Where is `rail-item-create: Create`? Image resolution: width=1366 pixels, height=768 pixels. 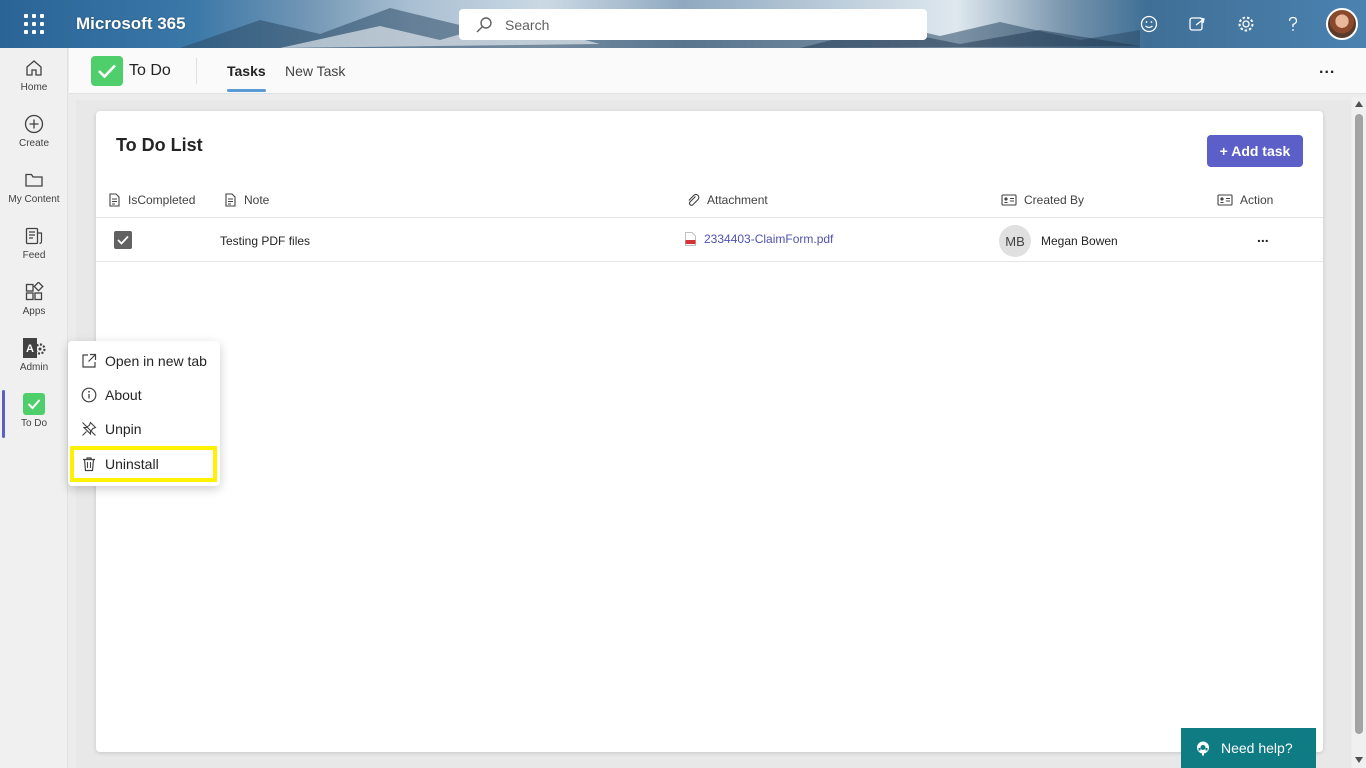 rail-item-create: Create is located at coordinates (34, 138).